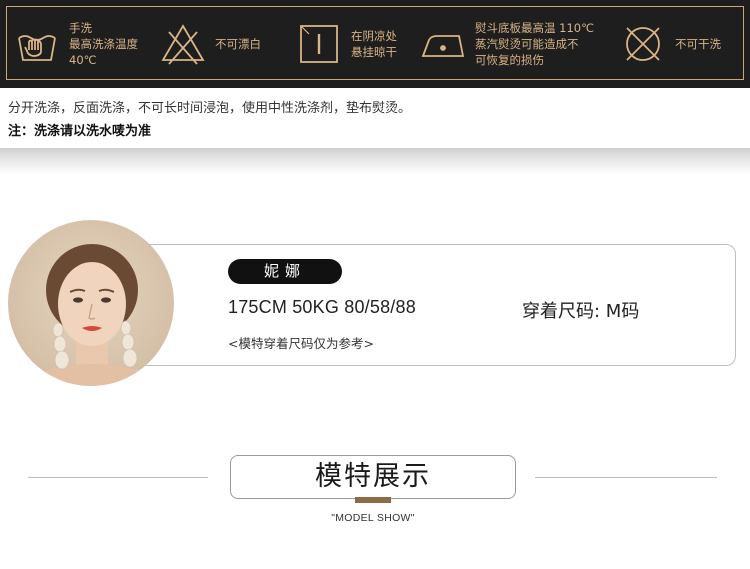  Describe the element at coordinates (319, 44) in the screenshot. I see `line-dry-shade-icon` at that location.